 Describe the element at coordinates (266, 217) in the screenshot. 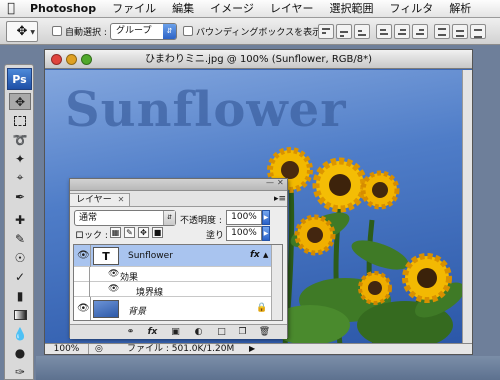

I see `opacity-slider-button: ▶` at that location.